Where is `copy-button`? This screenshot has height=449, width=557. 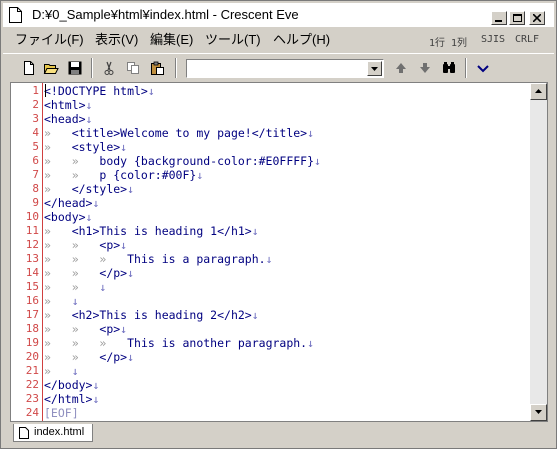 copy-button is located at coordinates (133, 68).